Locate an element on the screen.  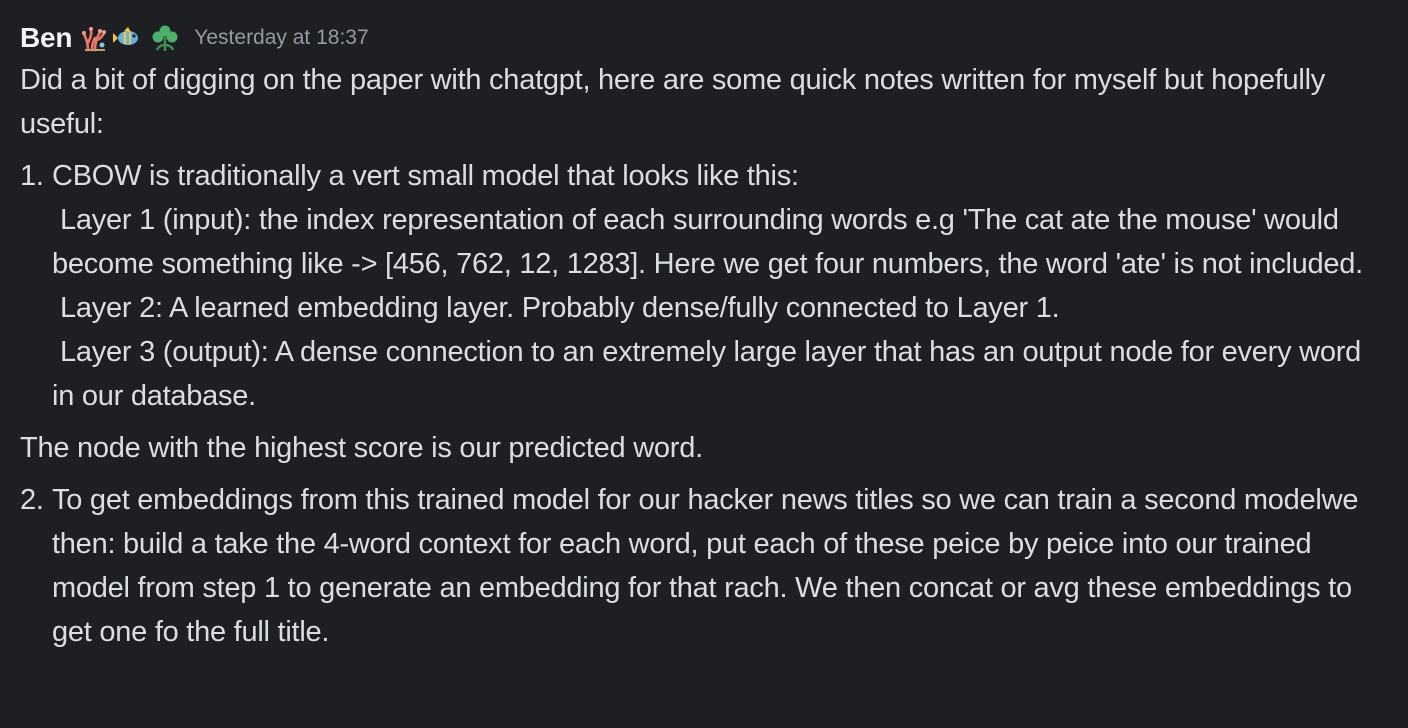
message-timestamp: Yesterday at 18:37 is located at coordinates (281, 38).